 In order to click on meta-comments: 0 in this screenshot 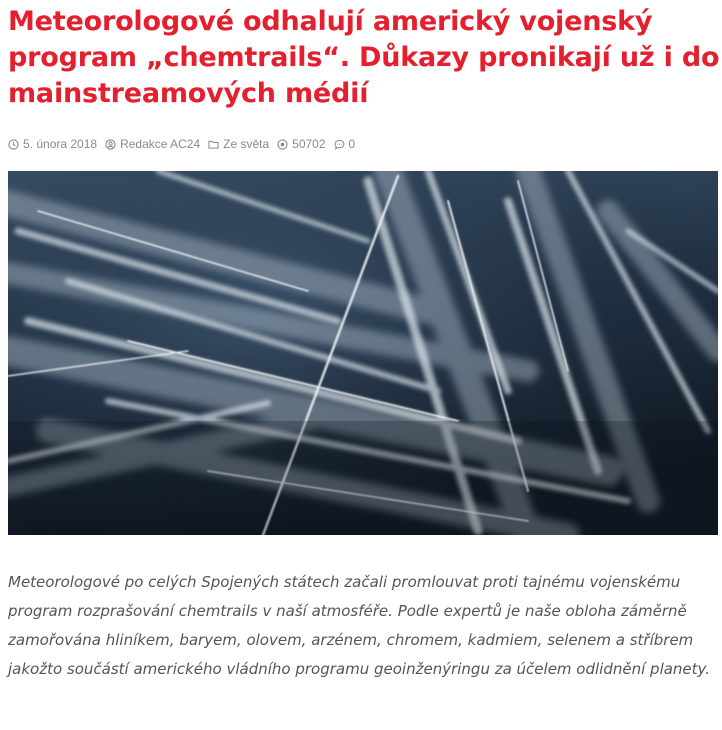, I will do `click(345, 144)`.